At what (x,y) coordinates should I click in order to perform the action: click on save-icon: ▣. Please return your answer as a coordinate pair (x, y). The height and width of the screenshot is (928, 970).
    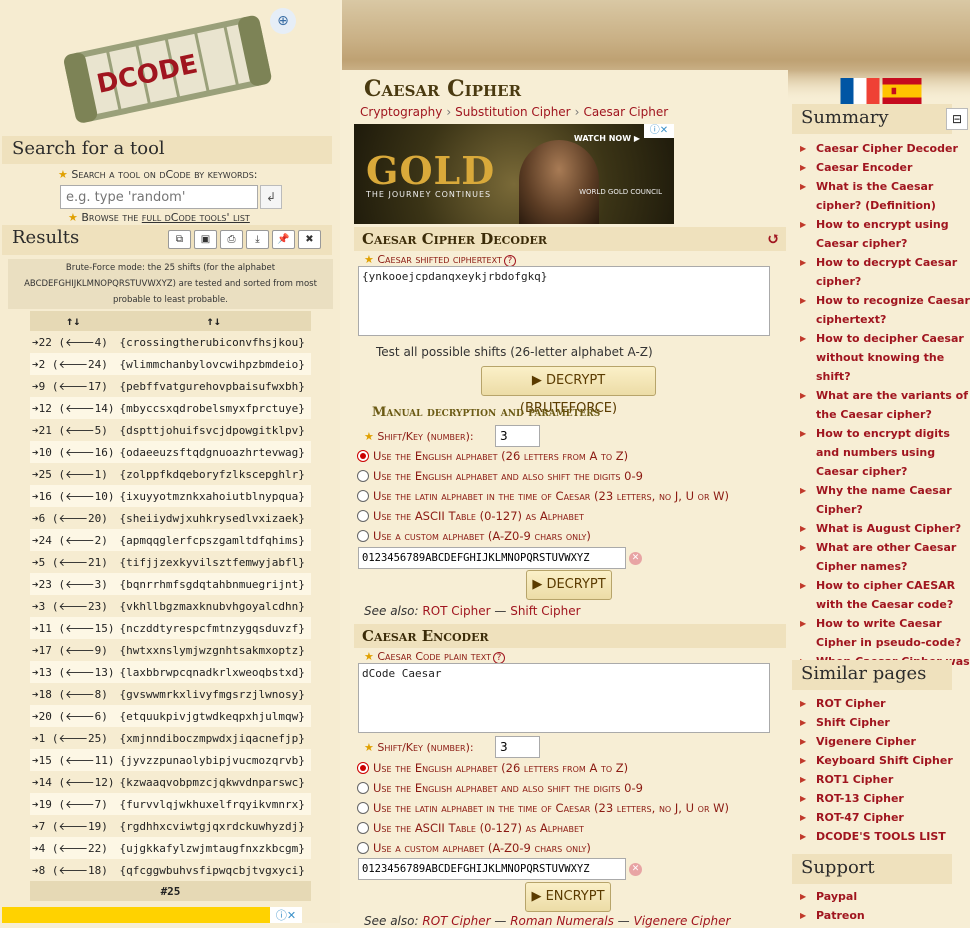
    Looking at the image, I should click on (205, 239).